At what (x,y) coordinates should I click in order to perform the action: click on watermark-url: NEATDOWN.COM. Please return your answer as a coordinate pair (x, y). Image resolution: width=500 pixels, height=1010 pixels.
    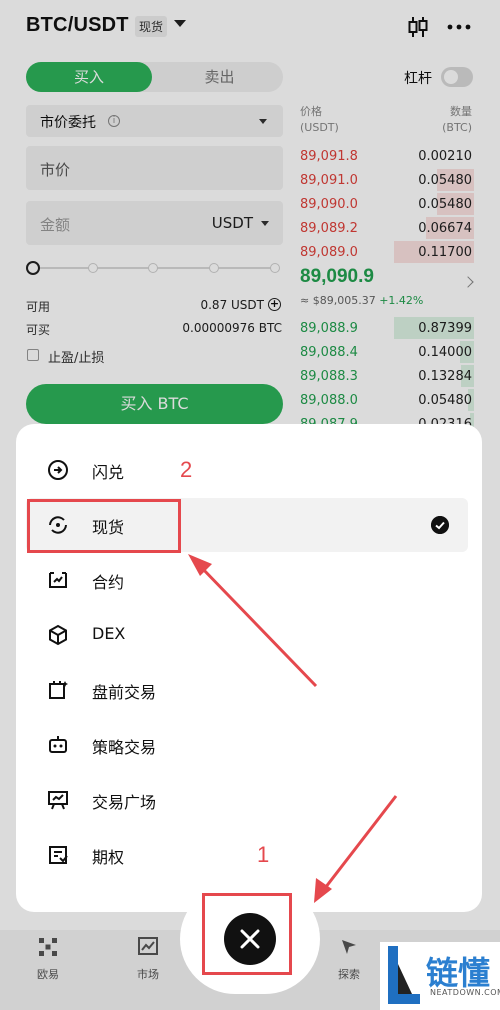
    Looking at the image, I should click on (465, 992).